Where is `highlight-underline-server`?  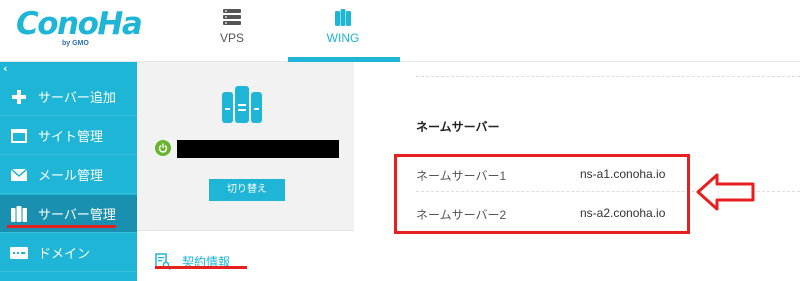 highlight-underline-server is located at coordinates (61, 226).